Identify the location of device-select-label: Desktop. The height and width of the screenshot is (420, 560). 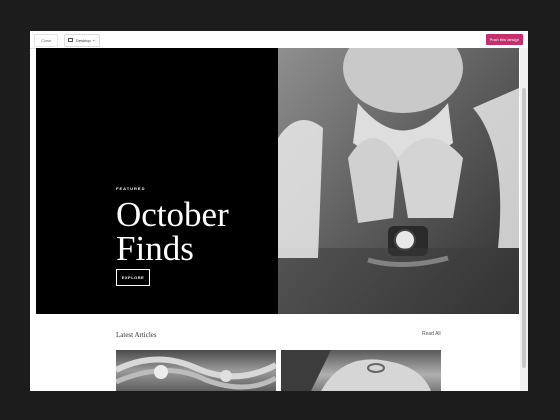
(83, 40).